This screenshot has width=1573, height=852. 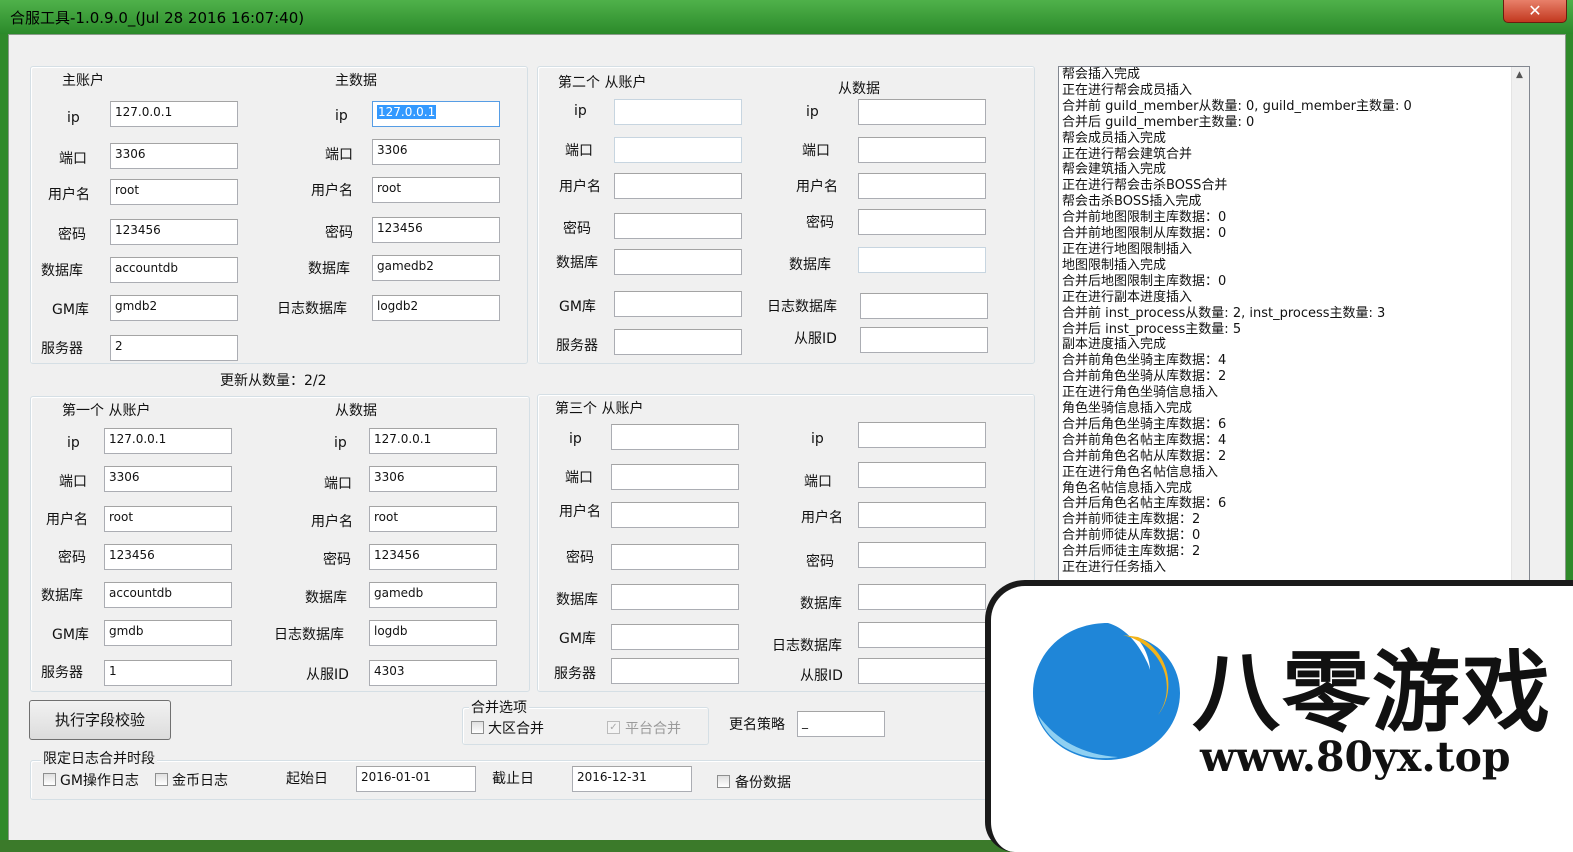 I want to click on main-account-server-input: 2, so click(x=174, y=348).